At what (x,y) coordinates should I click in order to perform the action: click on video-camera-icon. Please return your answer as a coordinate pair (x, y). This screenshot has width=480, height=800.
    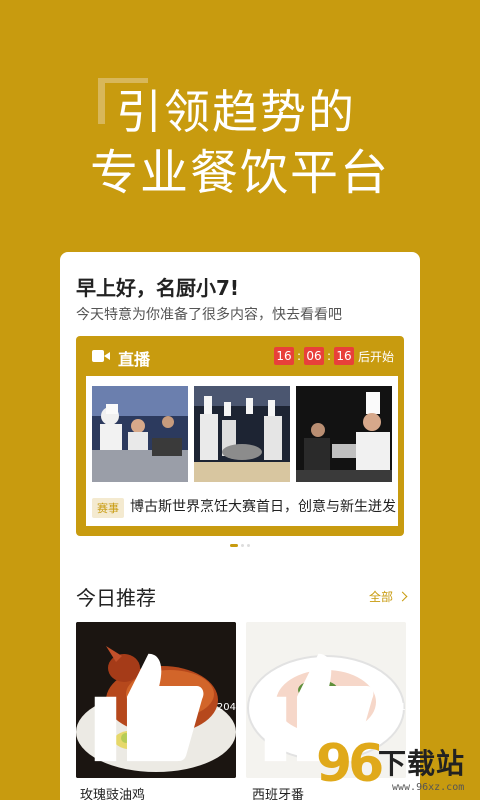
    Looking at the image, I should click on (101, 356).